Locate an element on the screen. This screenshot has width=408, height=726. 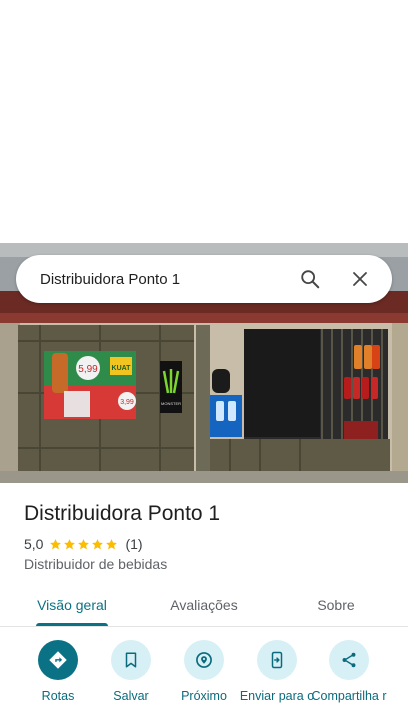
send-to-phone-button: Enviar para o is located at coordinates (277, 672).